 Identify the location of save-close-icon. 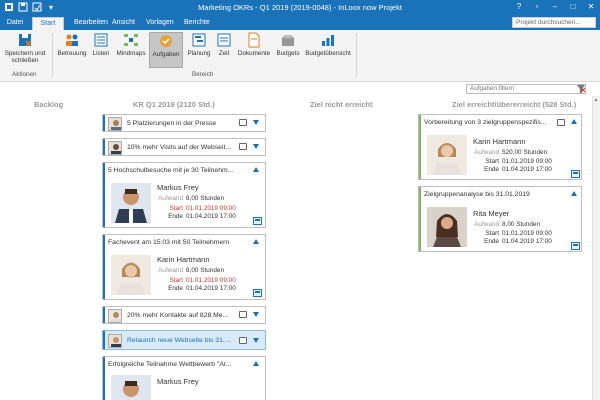
(25, 40).